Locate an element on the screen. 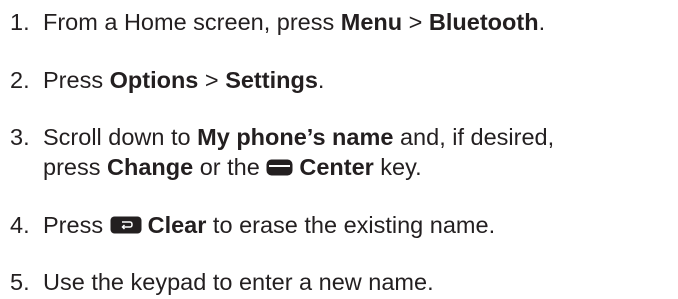 The height and width of the screenshot is (299, 678). text: press is located at coordinates (75, 167).